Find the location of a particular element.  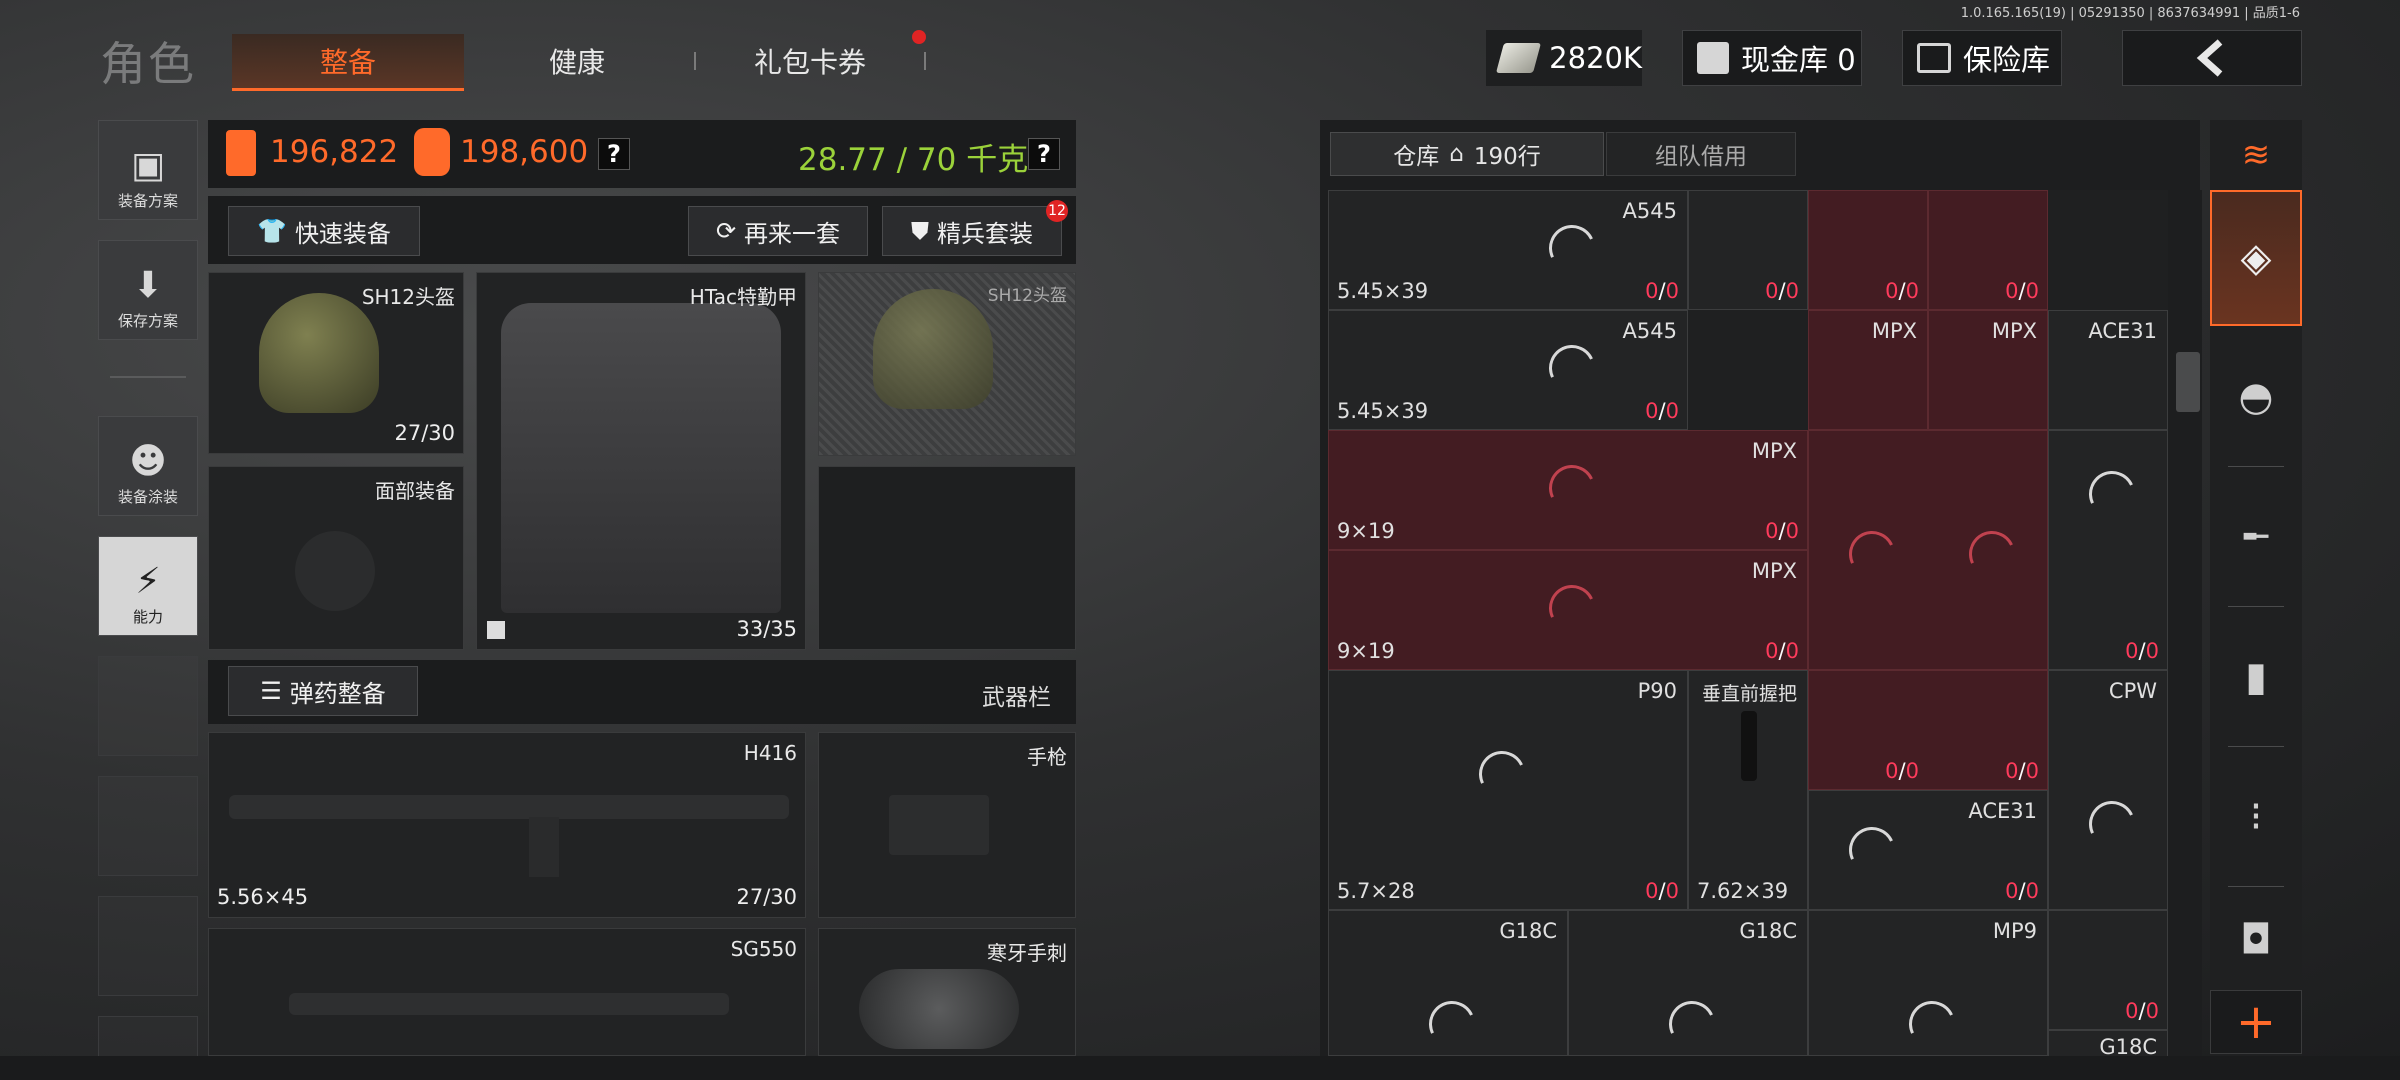

melee-slot: 寒牙手刺 is located at coordinates (947, 992).